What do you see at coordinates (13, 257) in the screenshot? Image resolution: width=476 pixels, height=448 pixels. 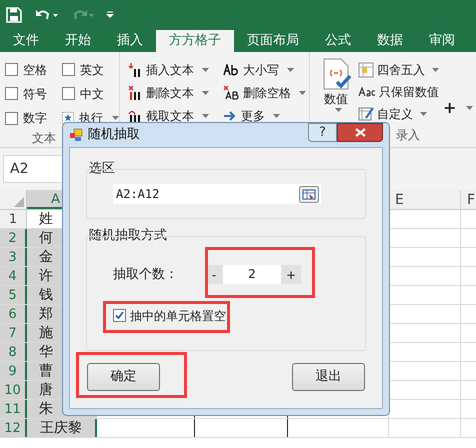 I see `row-header: 3` at bounding box center [13, 257].